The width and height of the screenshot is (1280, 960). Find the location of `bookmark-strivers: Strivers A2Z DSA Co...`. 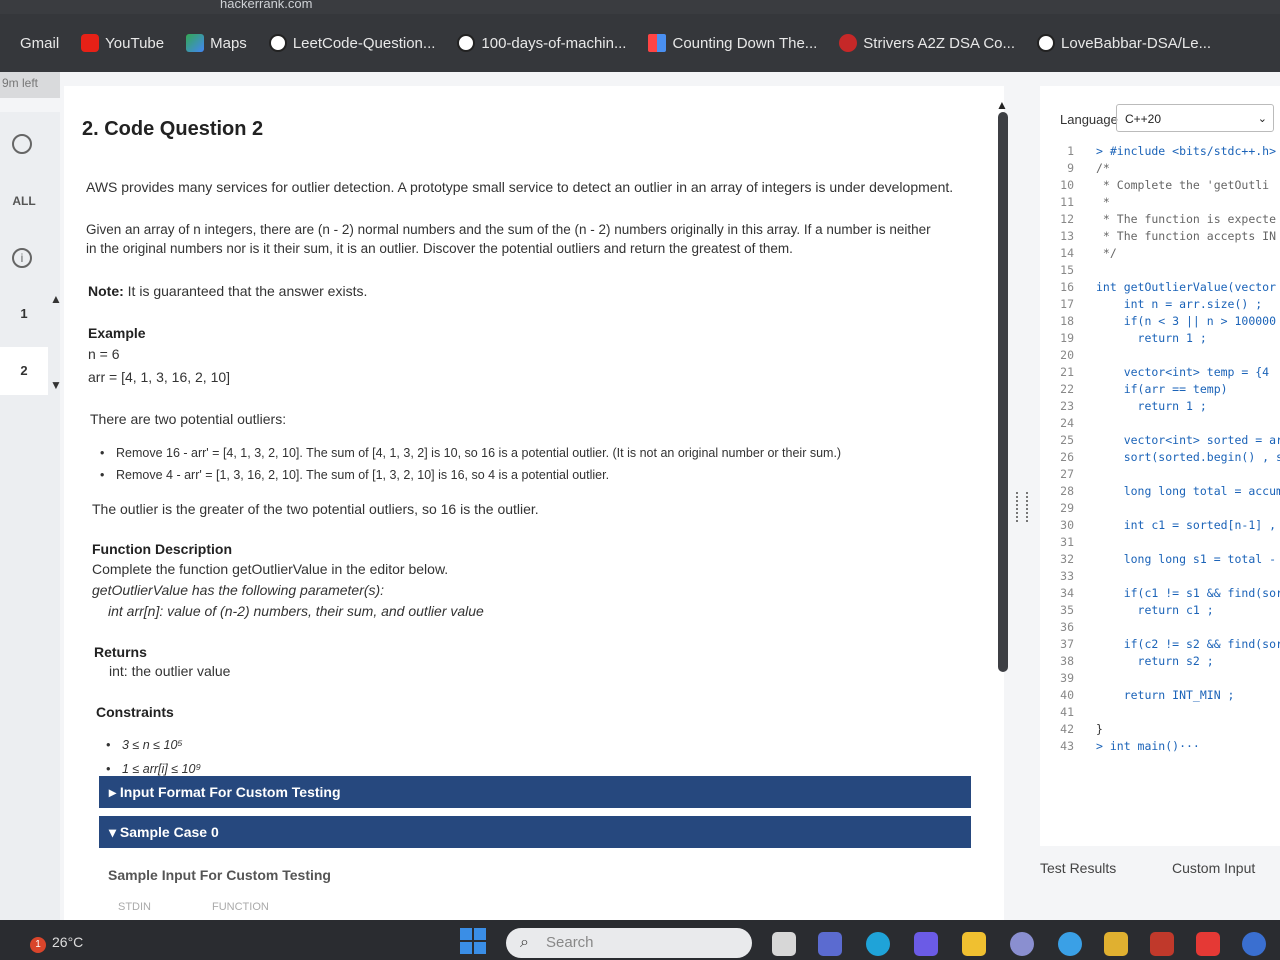

bookmark-strivers: Strivers A2Z DSA Co... is located at coordinates (927, 43).